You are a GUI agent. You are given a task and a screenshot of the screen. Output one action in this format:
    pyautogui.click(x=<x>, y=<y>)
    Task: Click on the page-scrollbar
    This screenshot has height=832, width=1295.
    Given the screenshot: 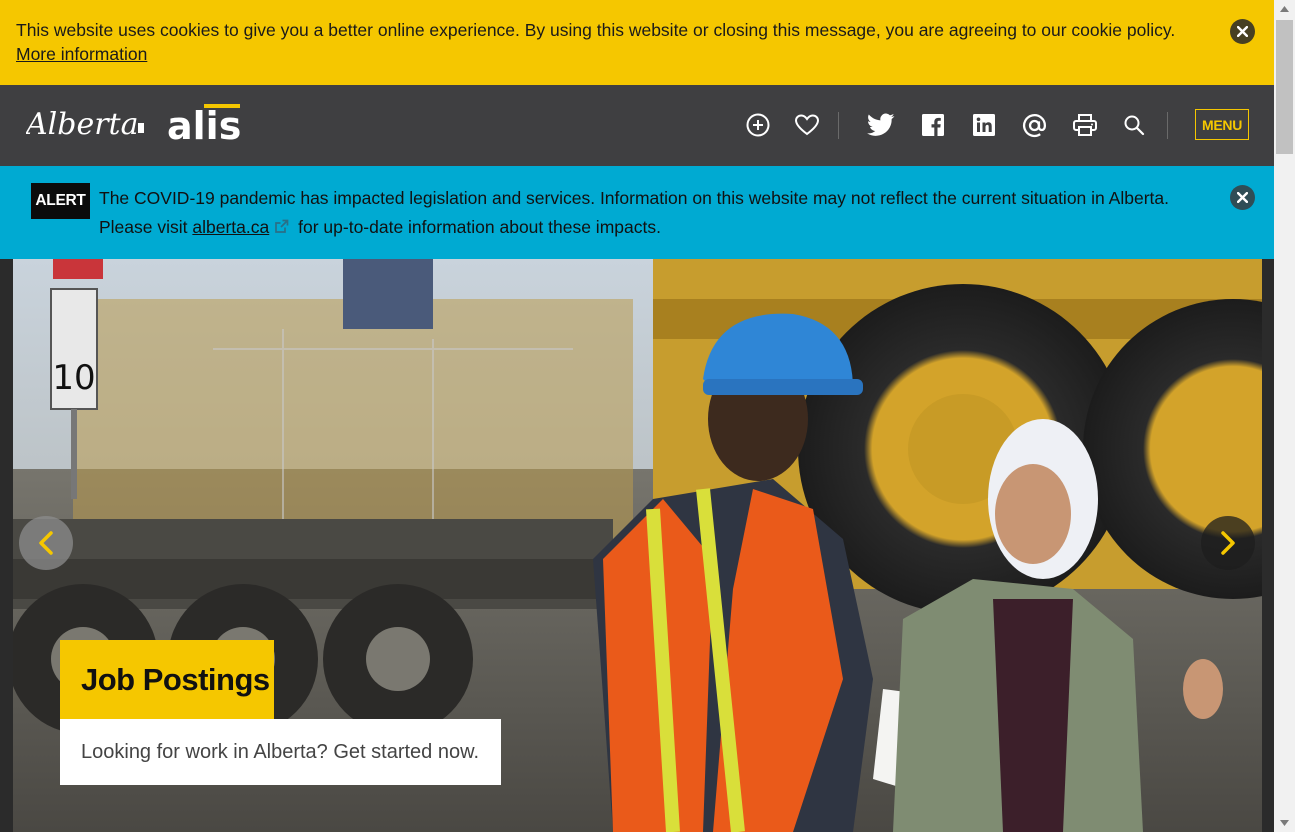 What is the action you would take?
    pyautogui.click(x=1284, y=416)
    